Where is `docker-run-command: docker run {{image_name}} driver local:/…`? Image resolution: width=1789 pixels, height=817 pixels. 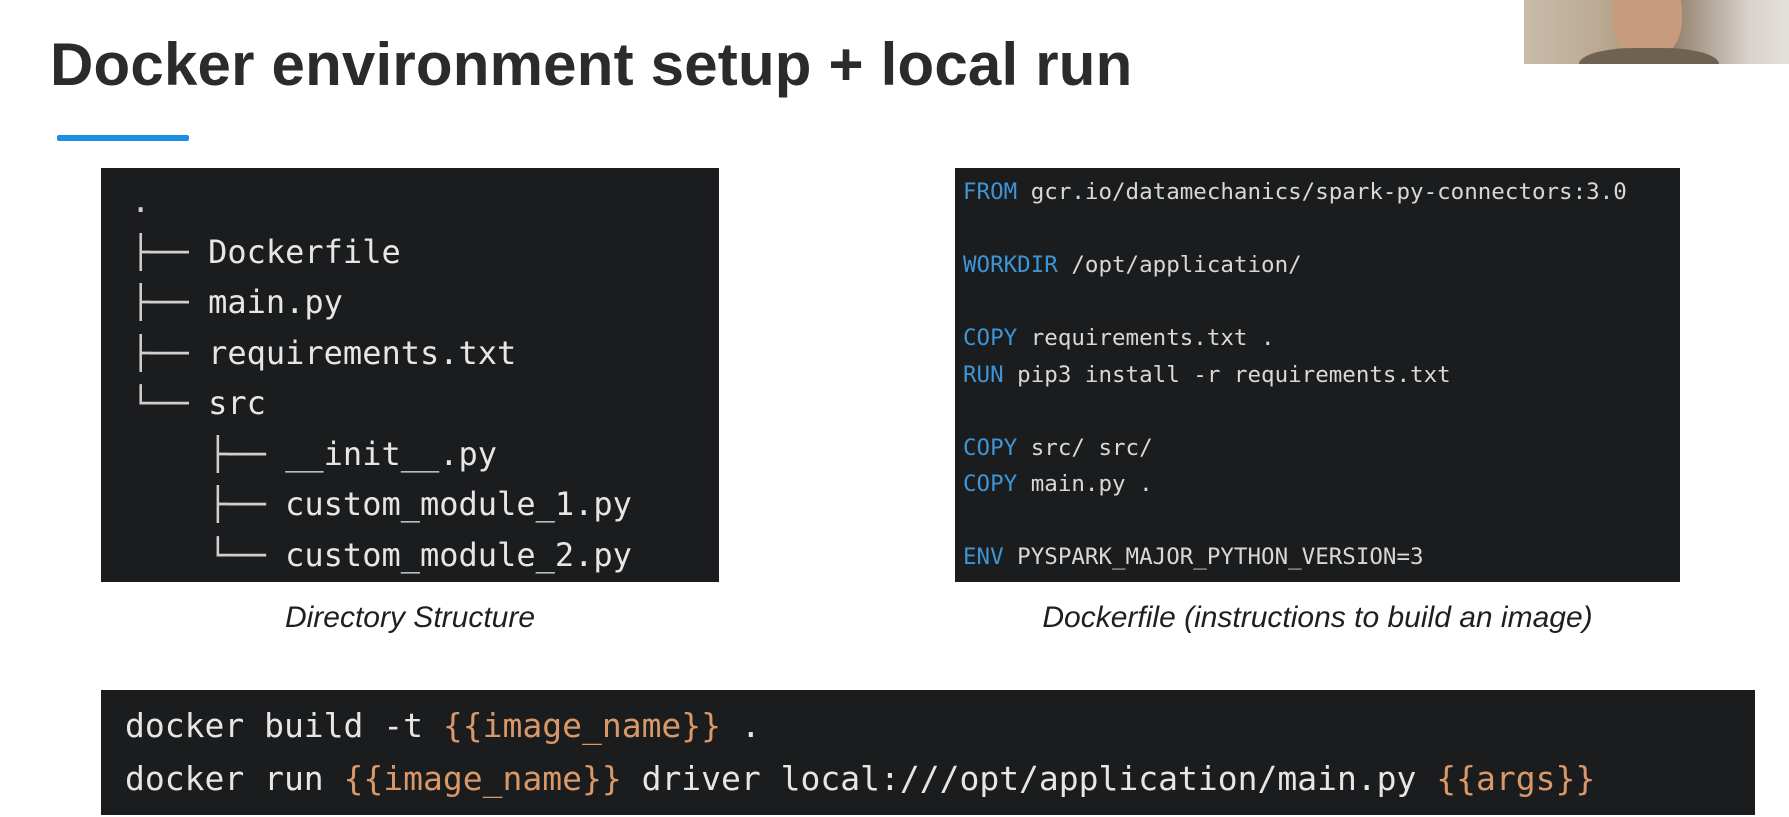 docker-run-command: docker run {{image_name}} driver local:/… is located at coordinates (940, 778).